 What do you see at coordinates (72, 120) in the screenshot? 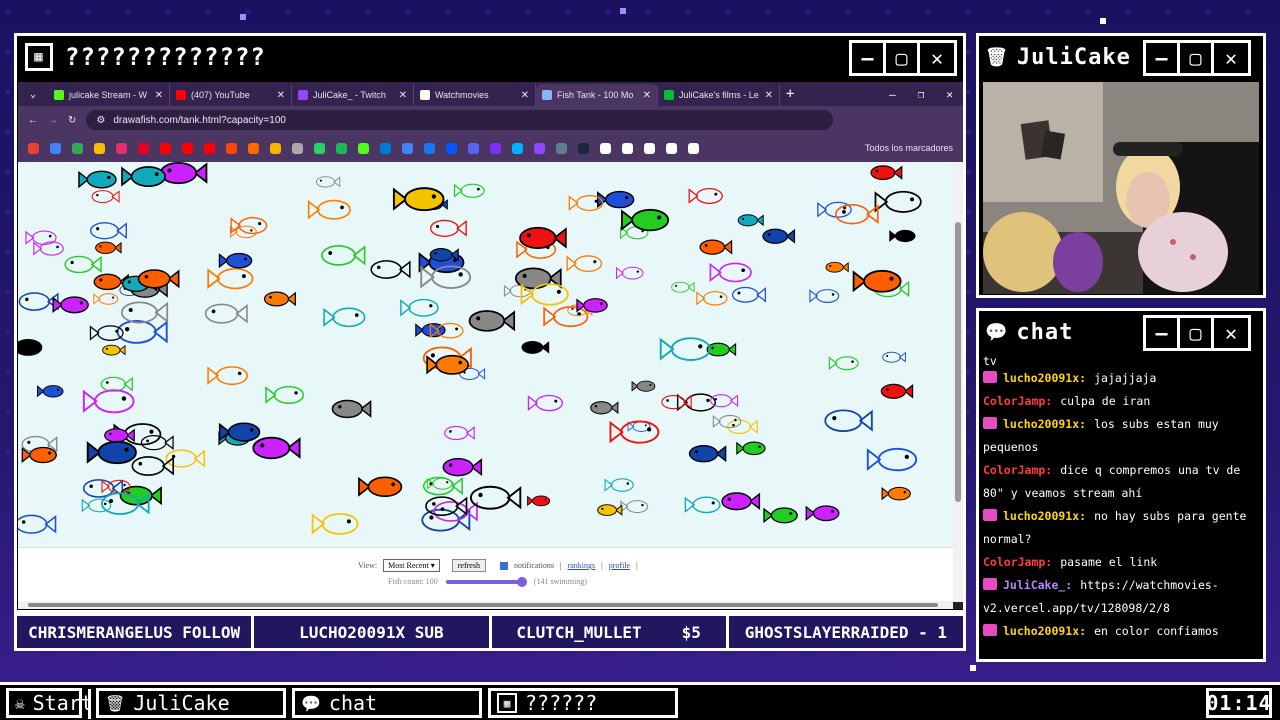
I see `reload-icon: ↻` at bounding box center [72, 120].